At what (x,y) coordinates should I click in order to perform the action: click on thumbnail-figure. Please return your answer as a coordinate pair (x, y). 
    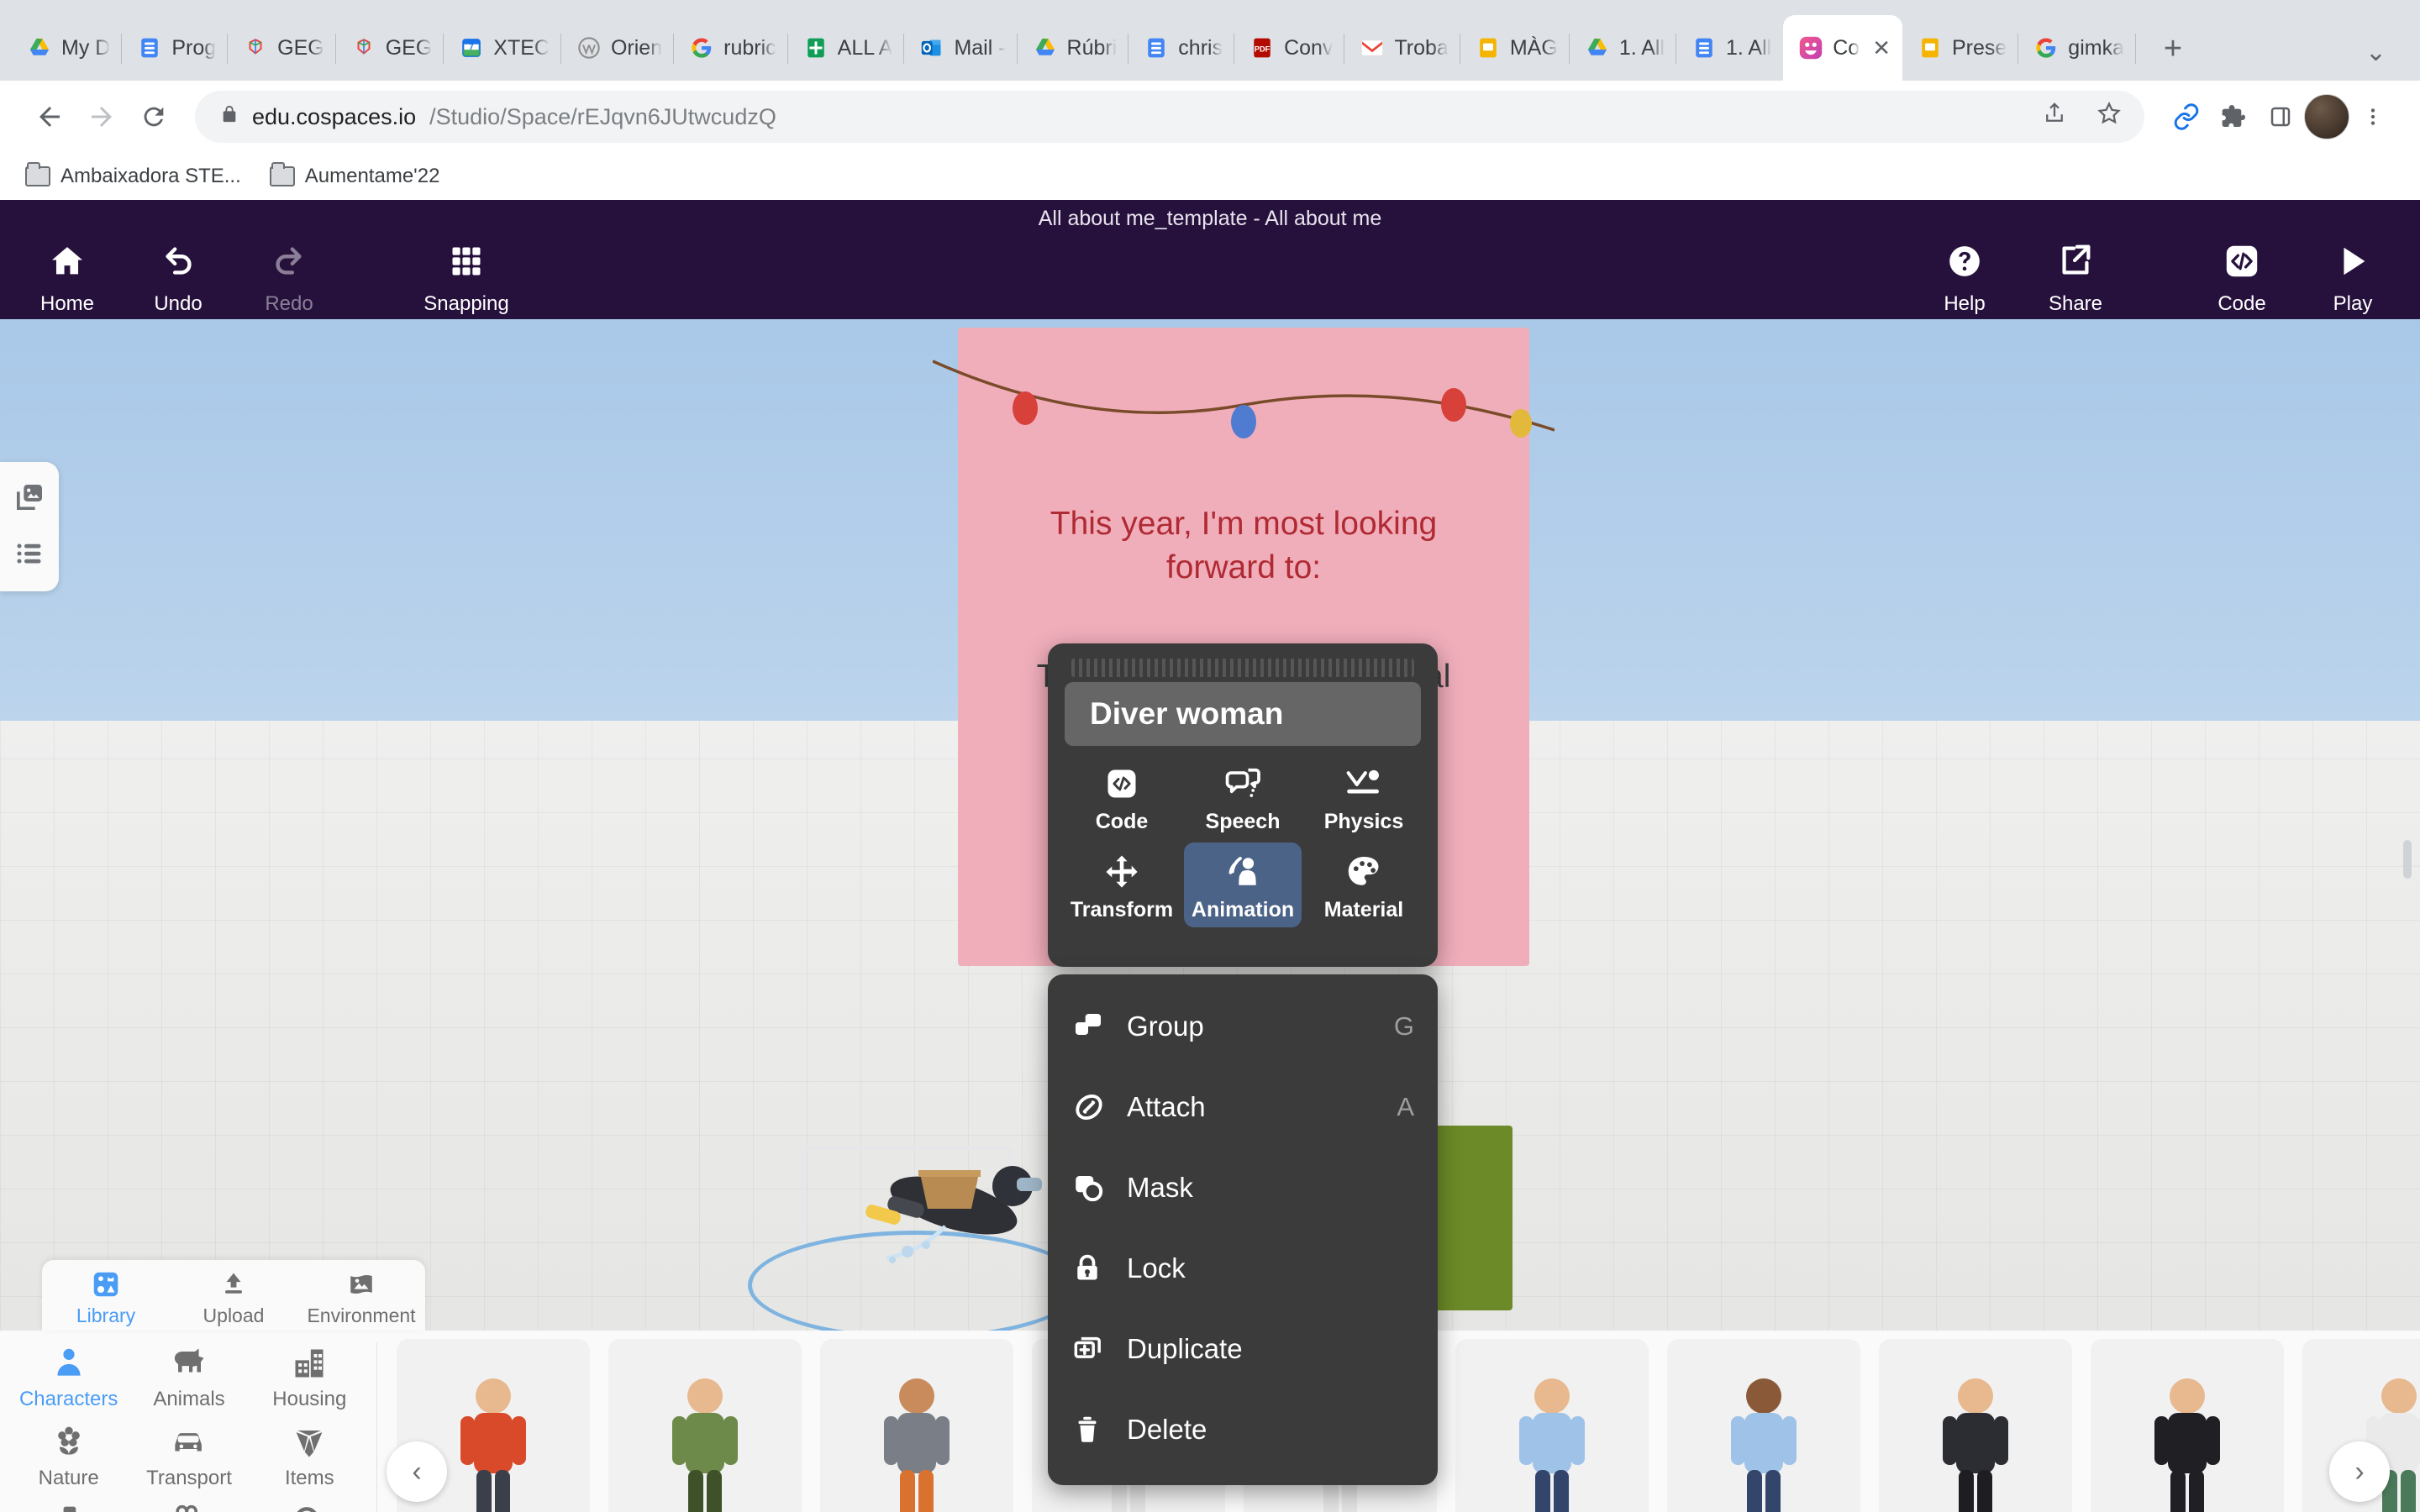
    Looking at the image, I should click on (916, 1425).